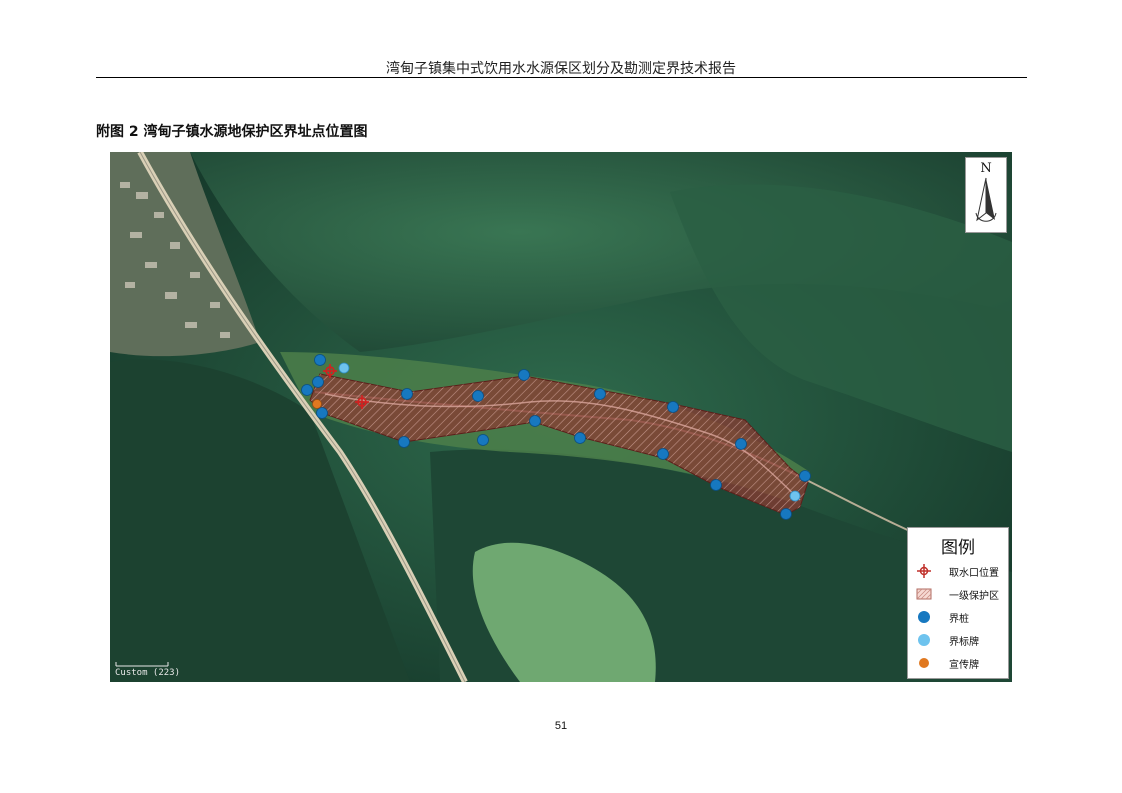  I want to click on promo-sign, so click(317, 404).